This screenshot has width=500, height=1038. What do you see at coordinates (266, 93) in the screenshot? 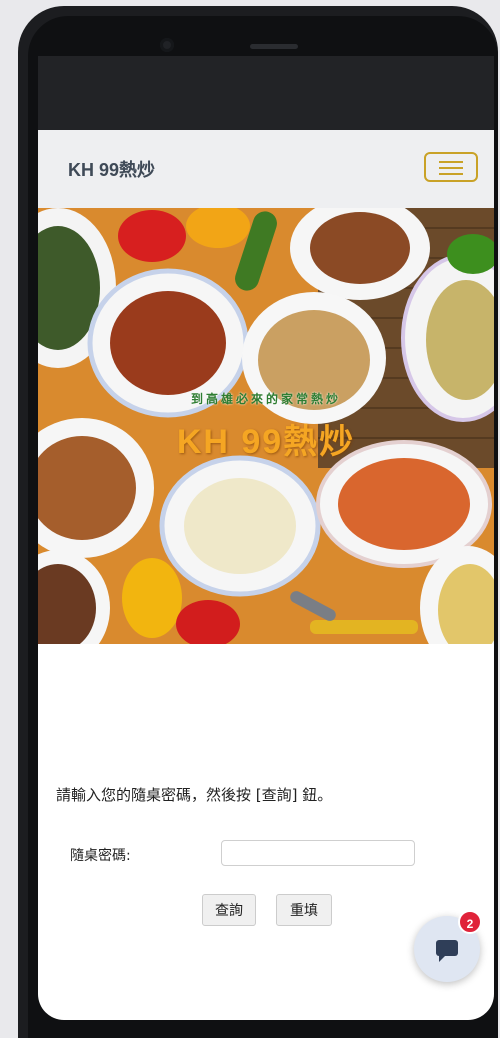
I see `status-bar-area` at bounding box center [266, 93].